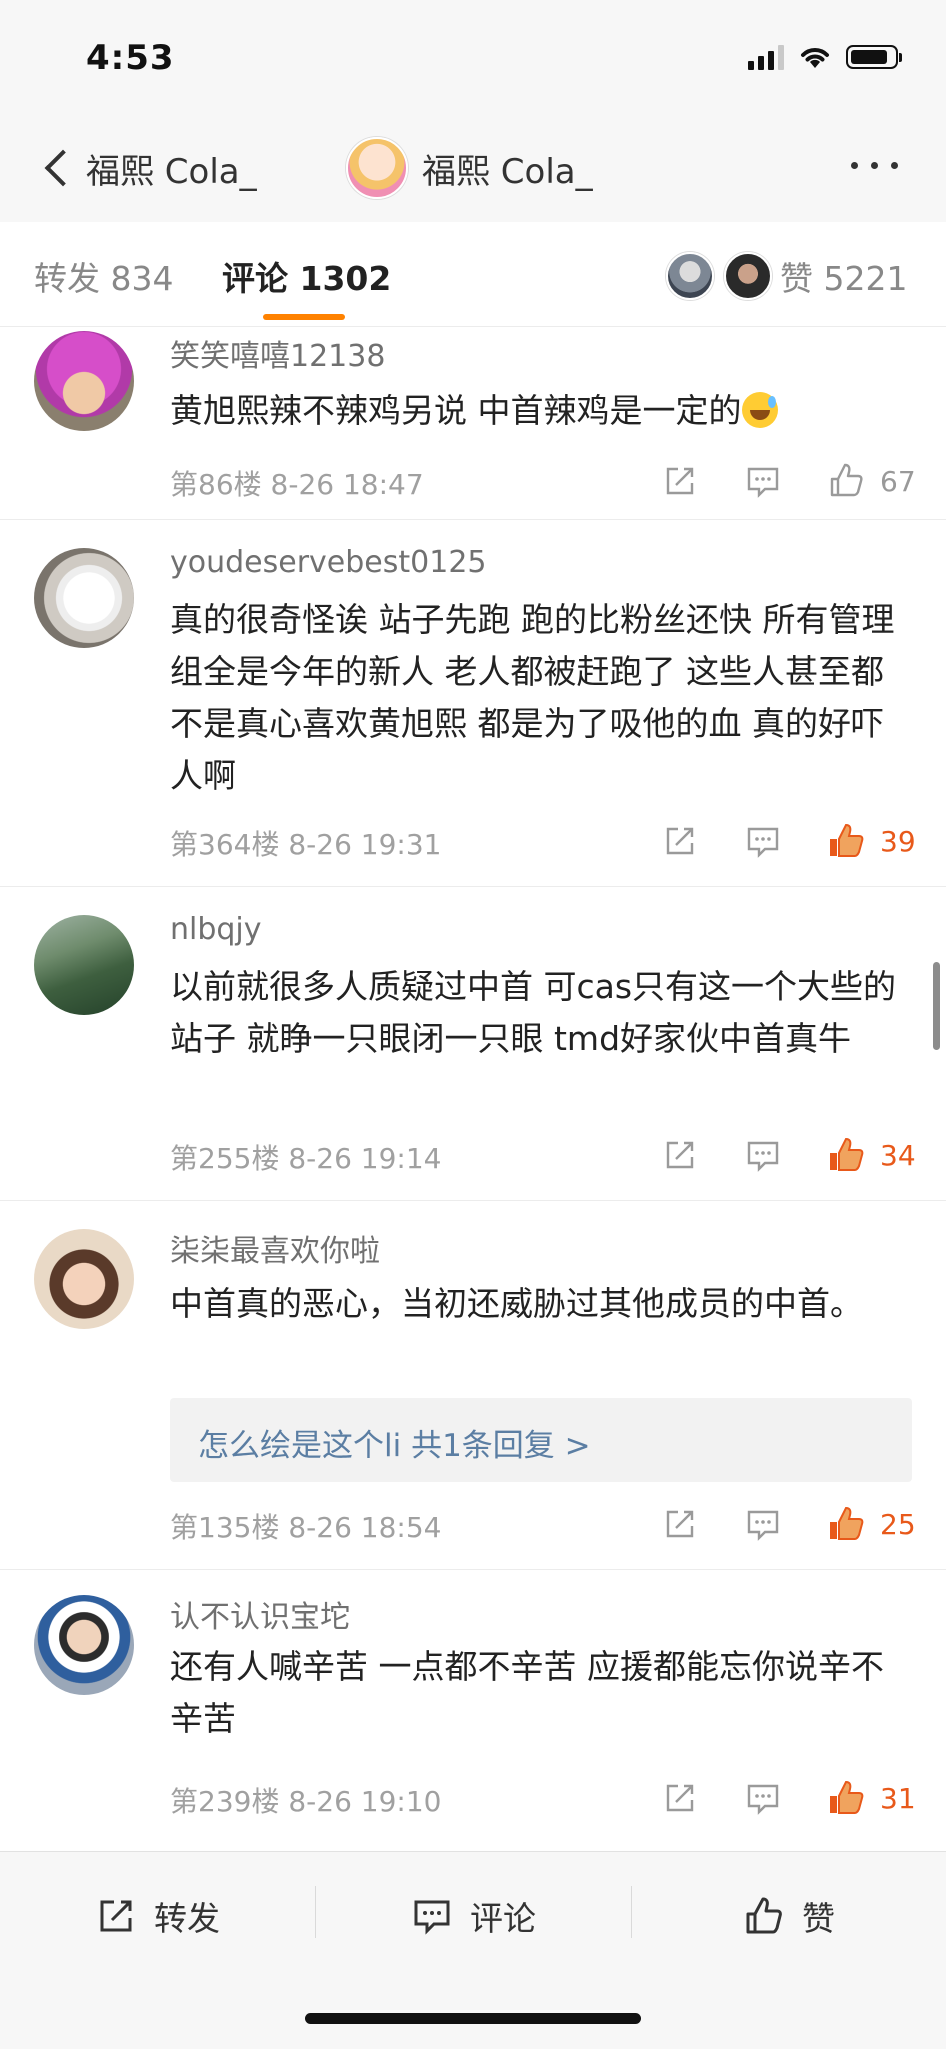 The width and height of the screenshot is (946, 2049). Describe the element at coordinates (306, 1527) in the screenshot. I see `comment-meta: 第135楼 8-26 18:54` at that location.